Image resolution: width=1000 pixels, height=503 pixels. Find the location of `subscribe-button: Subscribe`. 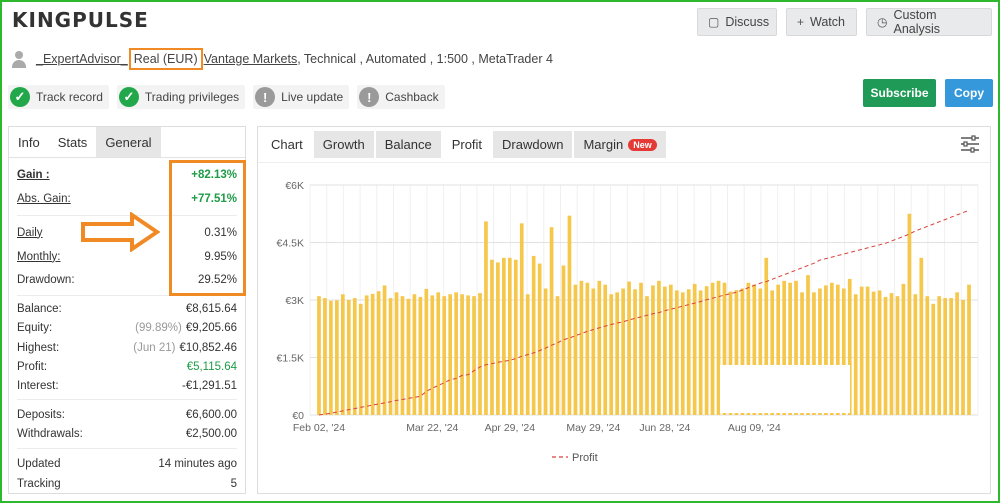

subscribe-button: Subscribe is located at coordinates (899, 93).